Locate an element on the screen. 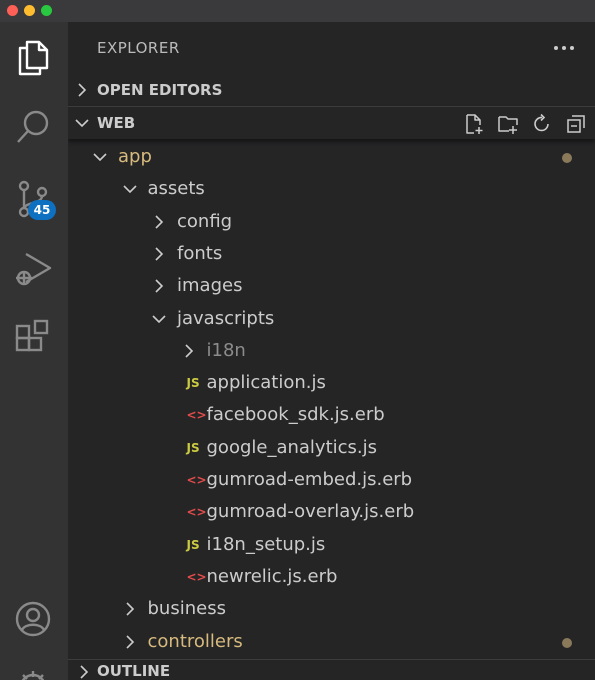  tree-file-row: JS application.js is located at coordinates (331, 383).